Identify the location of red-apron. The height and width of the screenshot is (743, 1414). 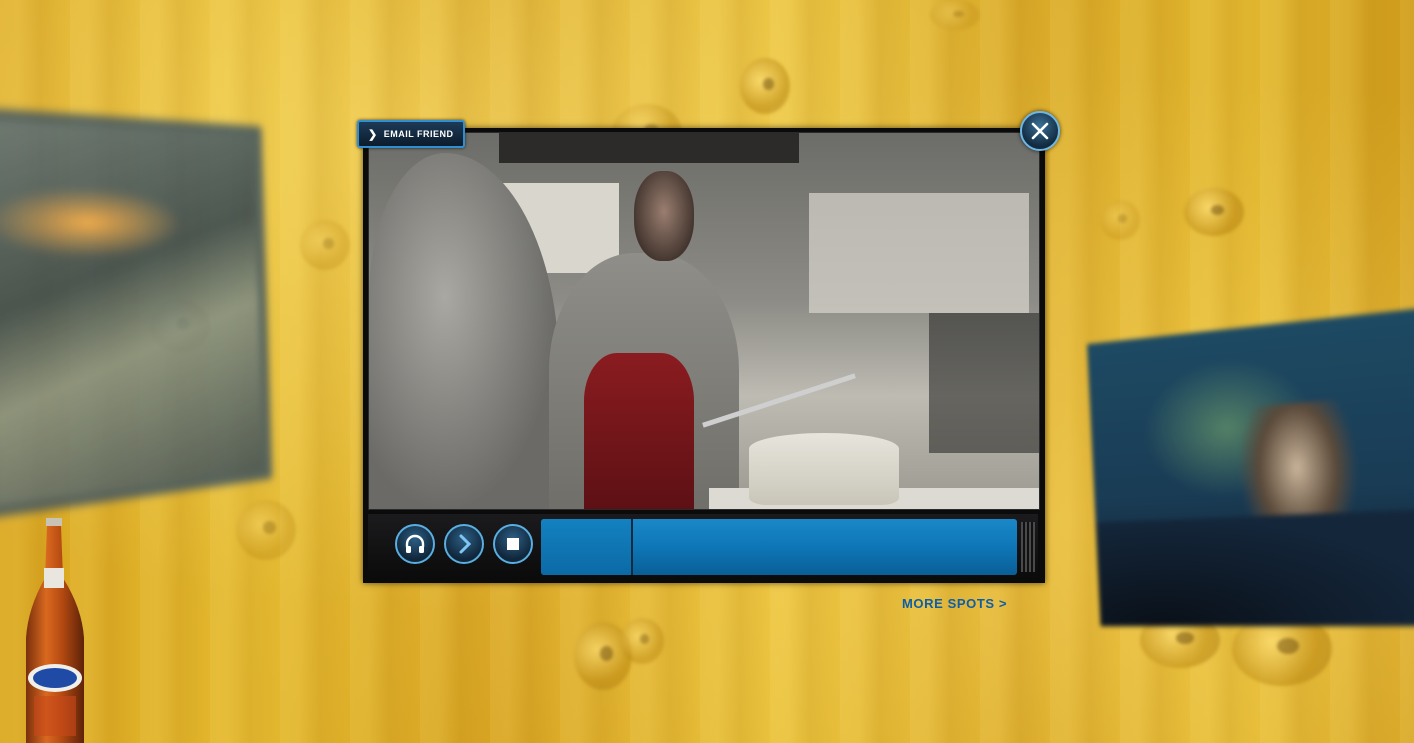
(639, 431).